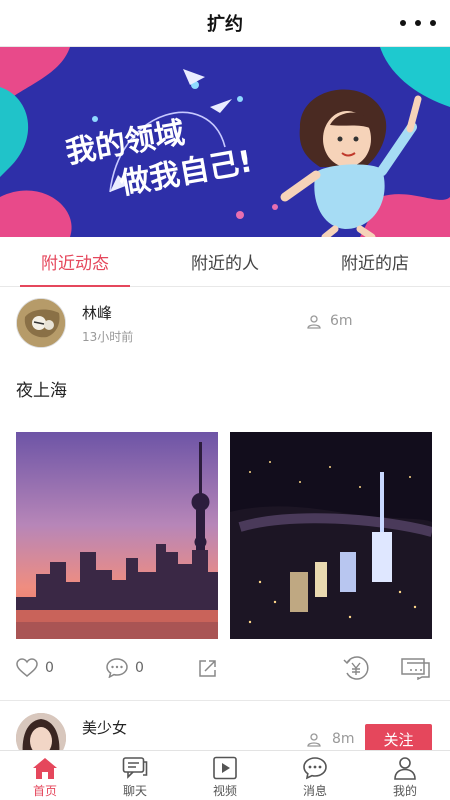 The height and width of the screenshot is (800, 450). What do you see at coordinates (49, 668) in the screenshot?
I see `like-count: 0` at bounding box center [49, 668].